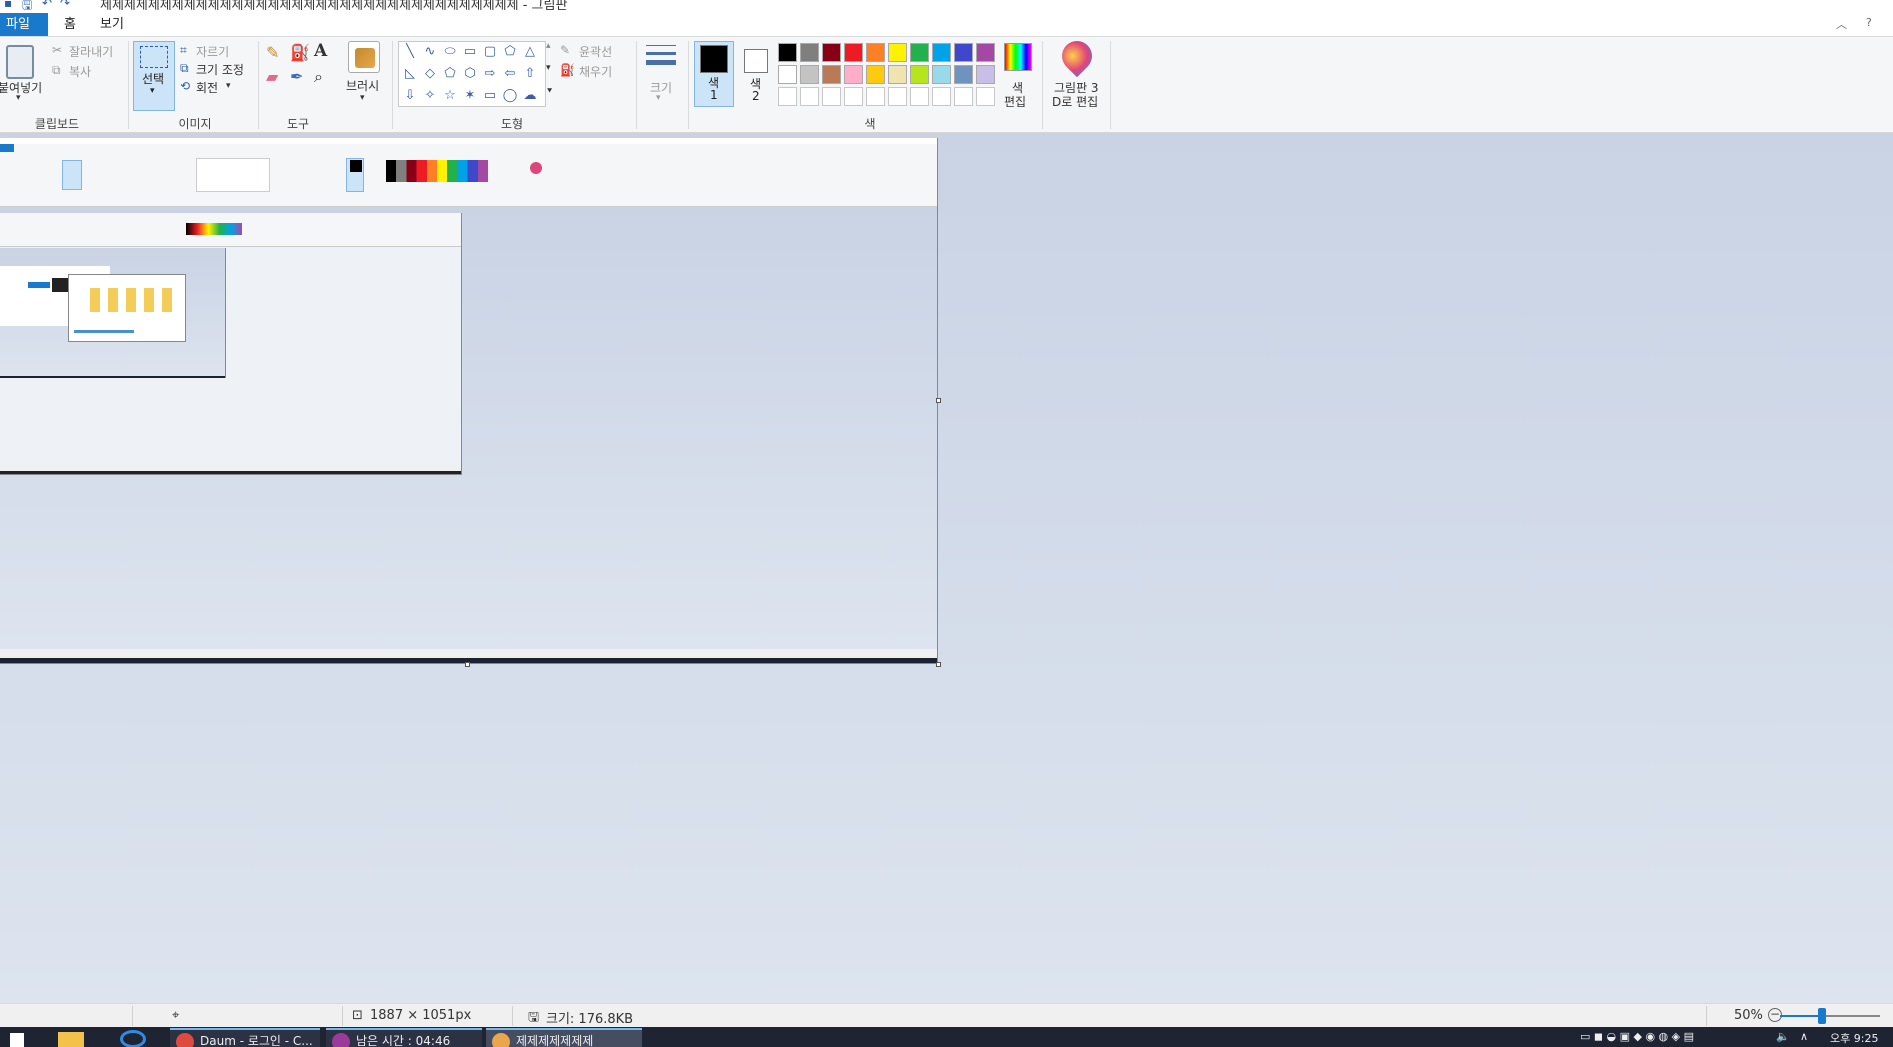  Describe the element at coordinates (65, 5) in the screenshot. I see `redo-icon: ↷` at that location.